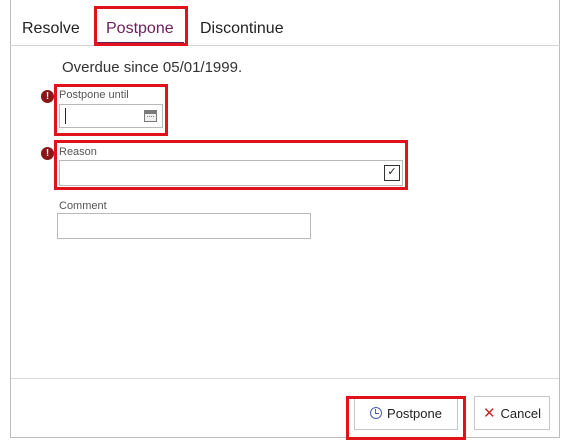 The height and width of the screenshot is (440, 574). I want to click on tab-discontinue: Discontinue, so click(242, 29).